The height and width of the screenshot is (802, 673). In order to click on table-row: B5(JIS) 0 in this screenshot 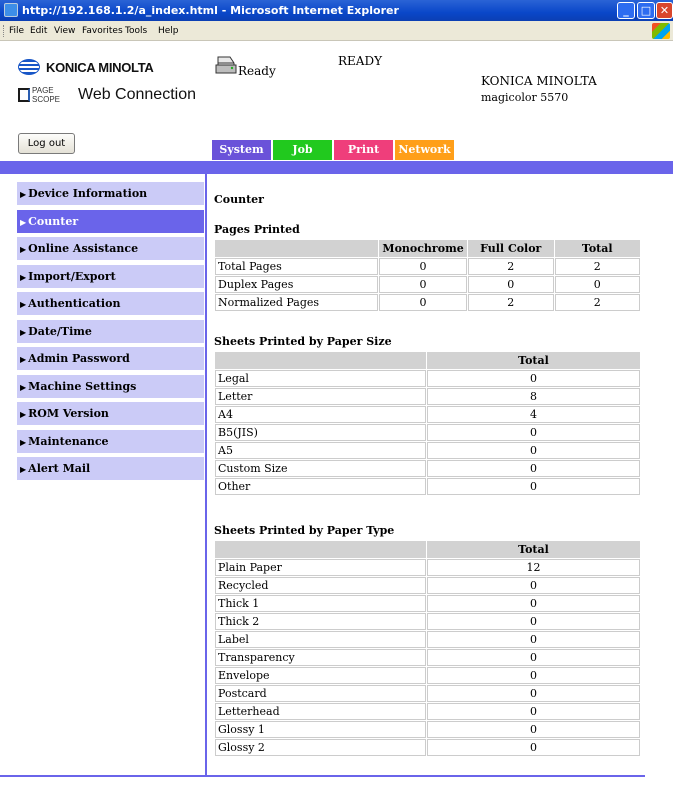, I will do `click(427, 432)`.